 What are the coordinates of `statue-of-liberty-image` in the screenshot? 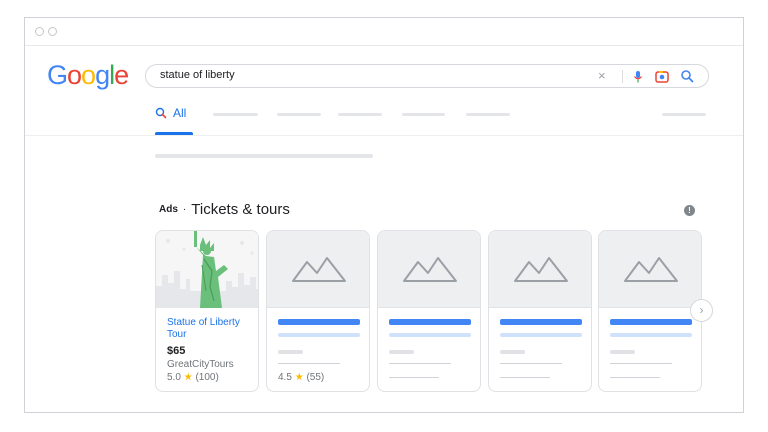 It's located at (207, 269).